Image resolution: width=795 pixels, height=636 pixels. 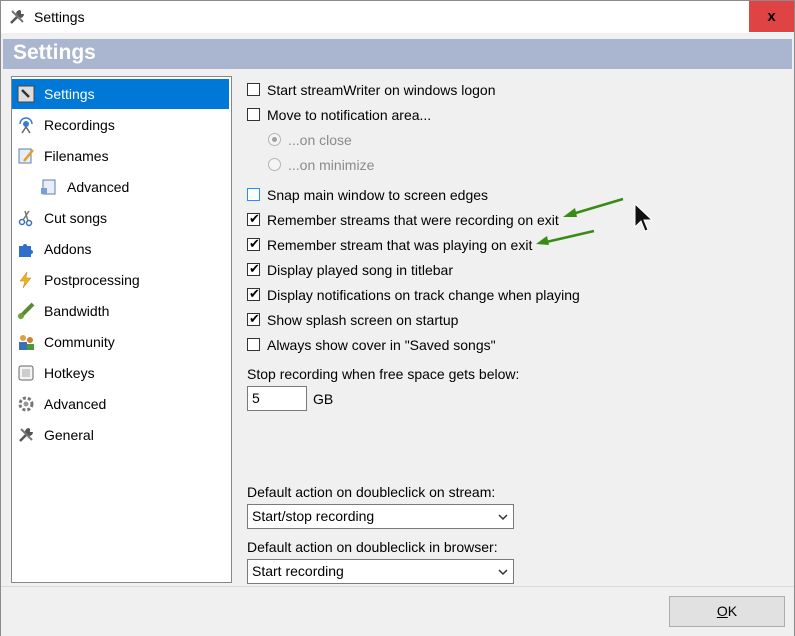 What do you see at coordinates (320, 140) in the screenshot?
I see `option-label: ...on close` at bounding box center [320, 140].